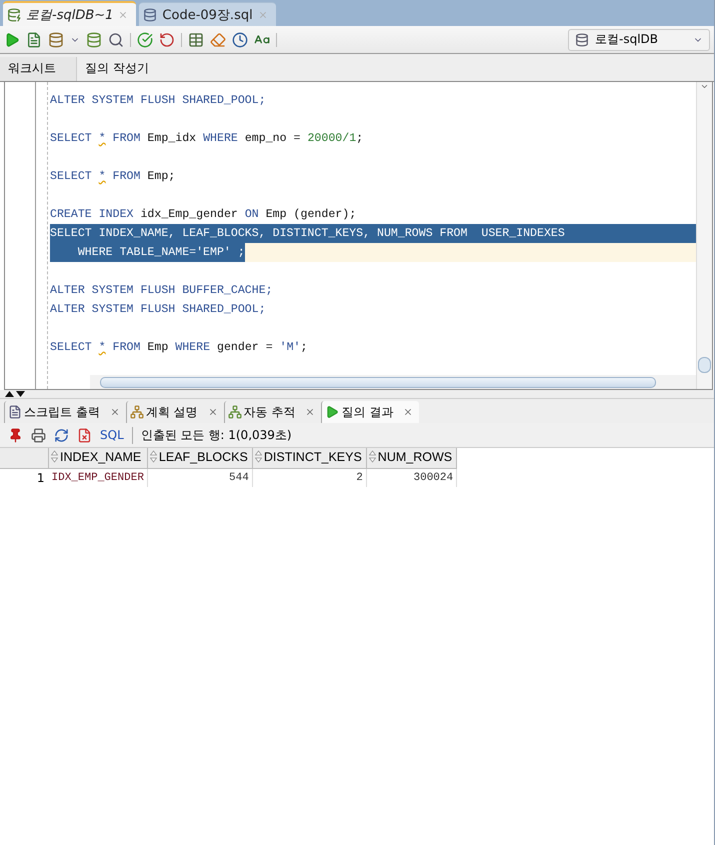  Describe the element at coordinates (113, 177) in the screenshot. I see `code-line: SELECT * FROM Emp;` at that location.